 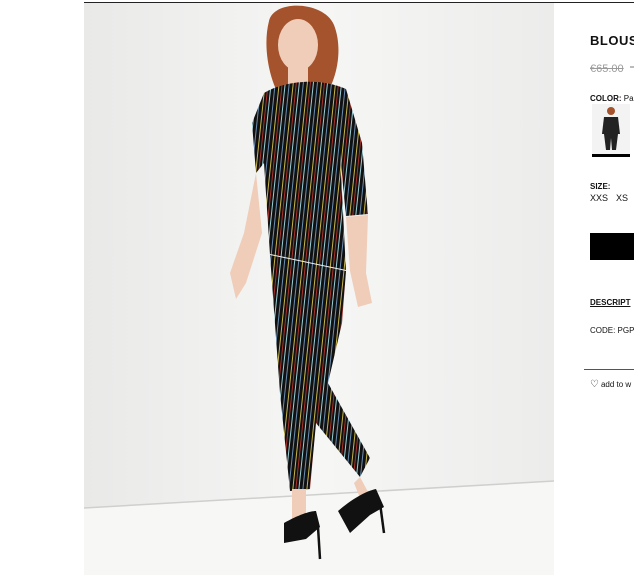 What do you see at coordinates (599, 198) in the screenshot?
I see `size-option-xxs: XXS` at bounding box center [599, 198].